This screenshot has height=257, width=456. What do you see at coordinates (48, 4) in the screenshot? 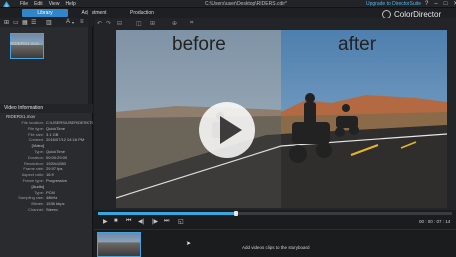
I see `menu-bar: File Edit View Help` at bounding box center [48, 4].